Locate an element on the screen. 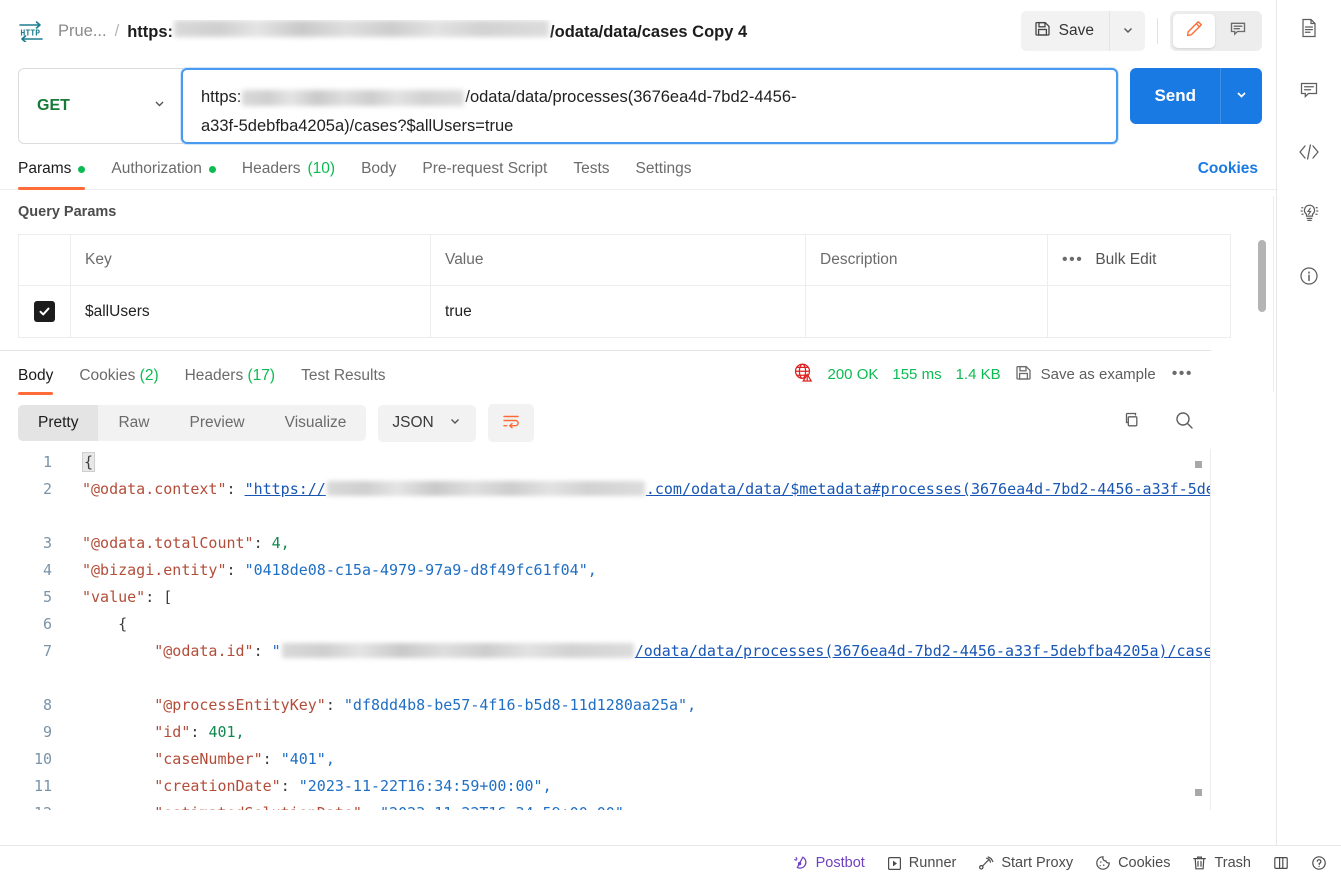 The width and height of the screenshot is (1341, 880). save-button: Save is located at coordinates (1064, 31).